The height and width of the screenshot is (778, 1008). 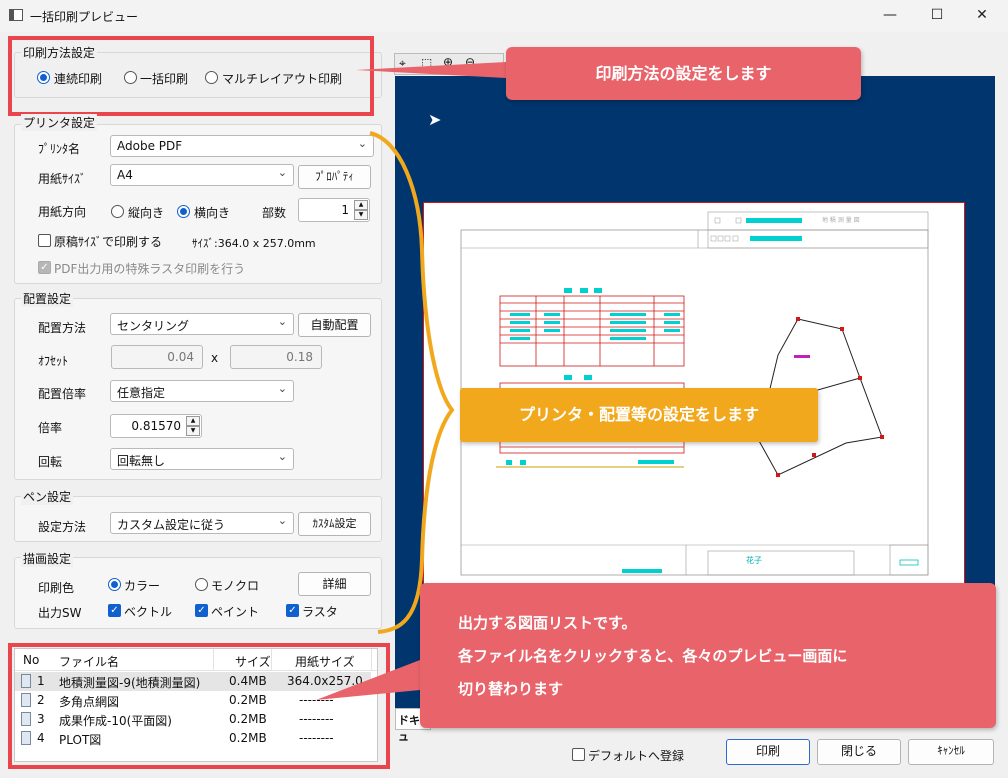 I want to click on label-landscape: 横向き, so click(x=212, y=213).